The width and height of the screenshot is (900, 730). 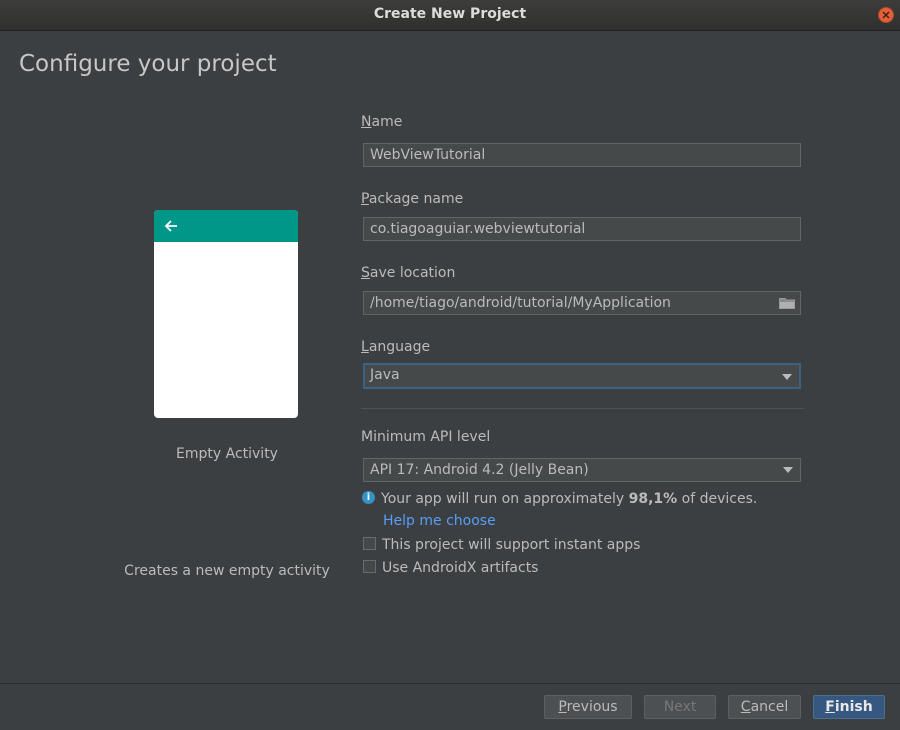 What do you see at coordinates (460, 568) in the screenshot?
I see `androidx-label: Use AndroidX artifacts` at bounding box center [460, 568].